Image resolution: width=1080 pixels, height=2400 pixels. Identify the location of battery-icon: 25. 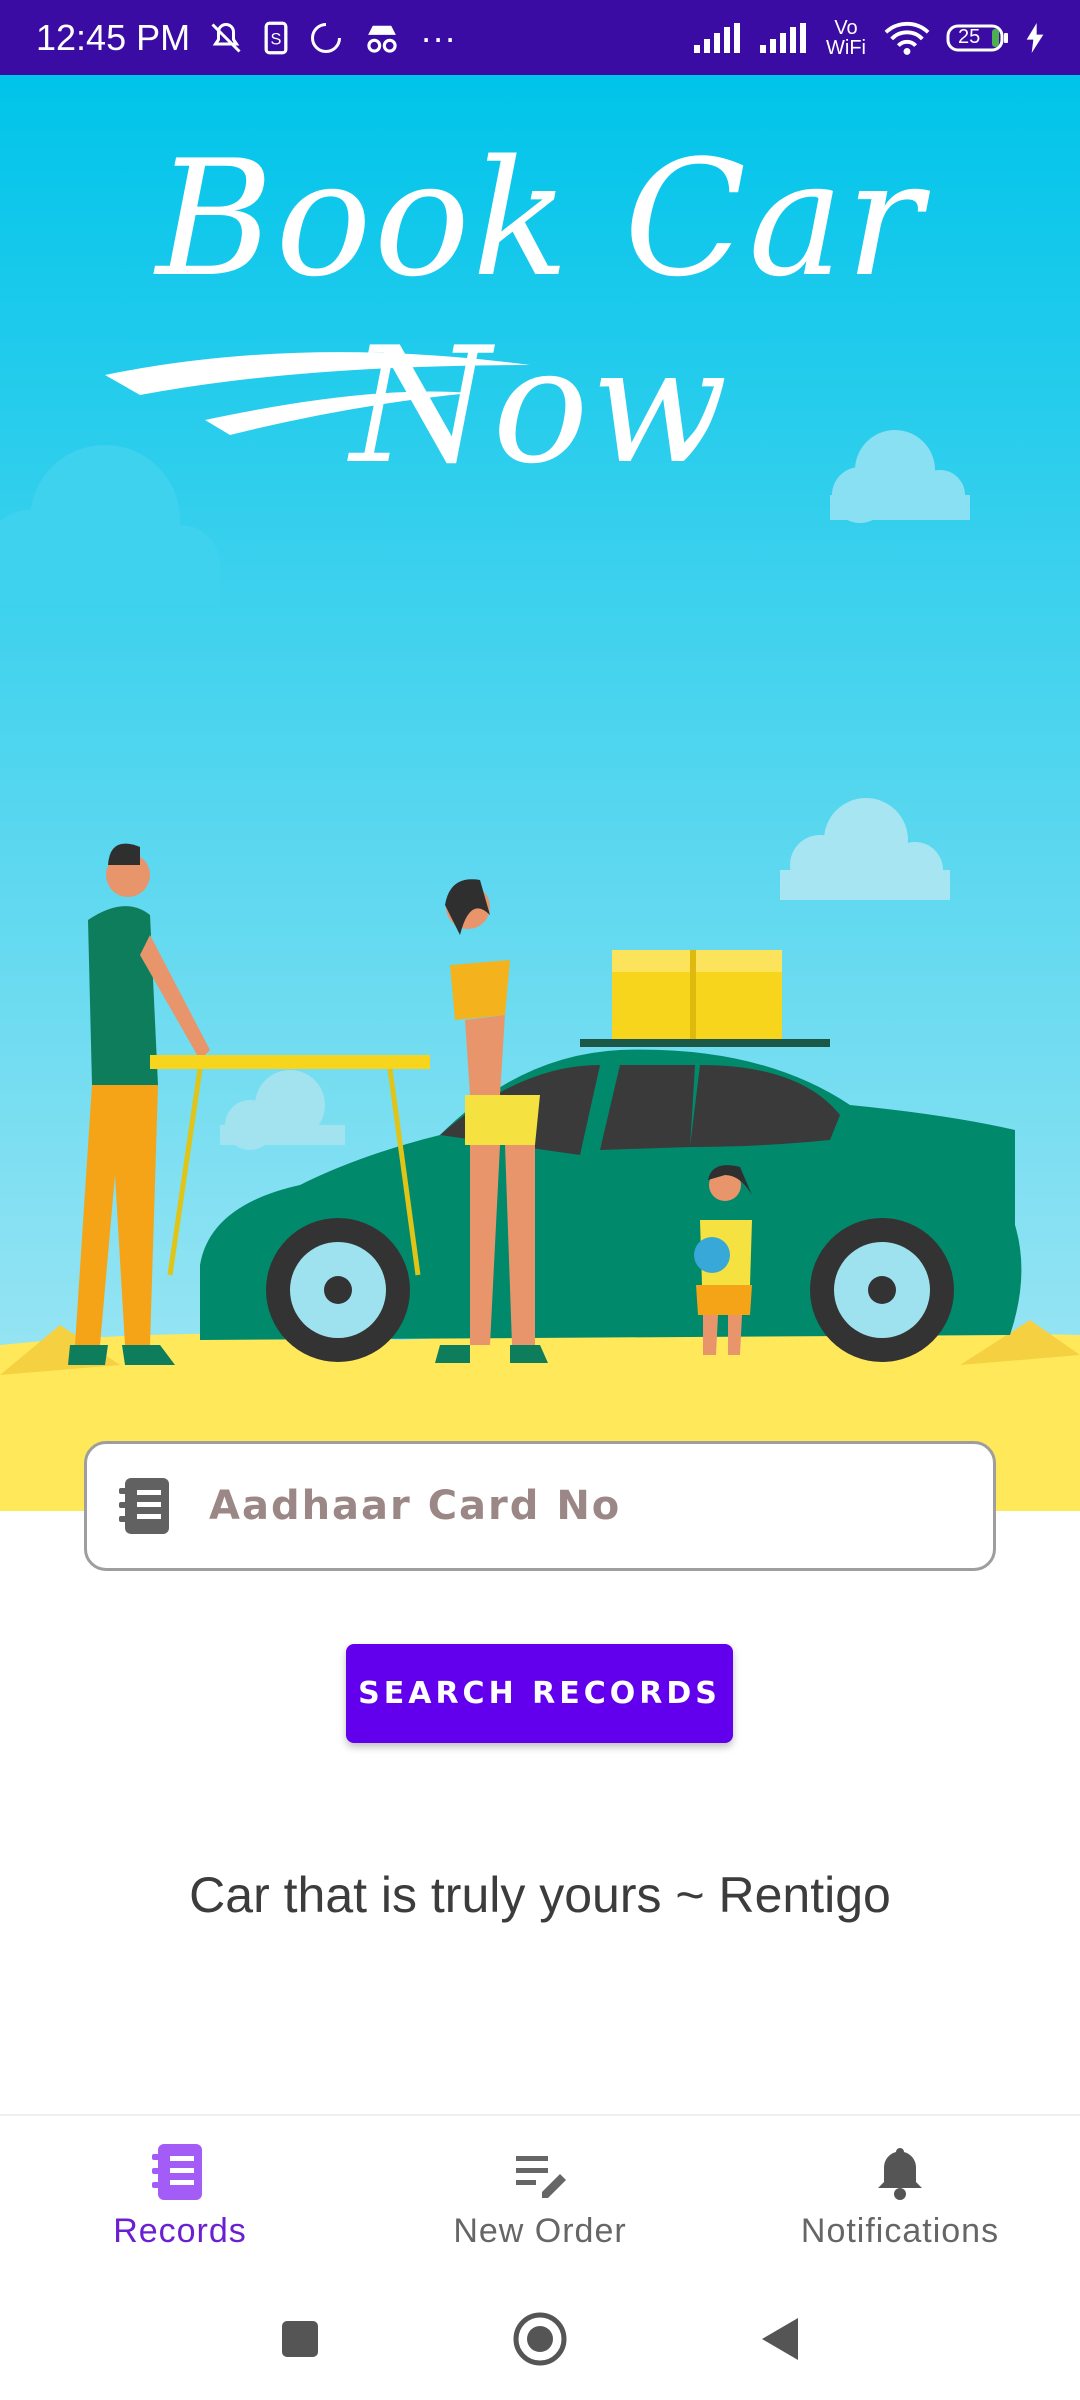
(978, 38).